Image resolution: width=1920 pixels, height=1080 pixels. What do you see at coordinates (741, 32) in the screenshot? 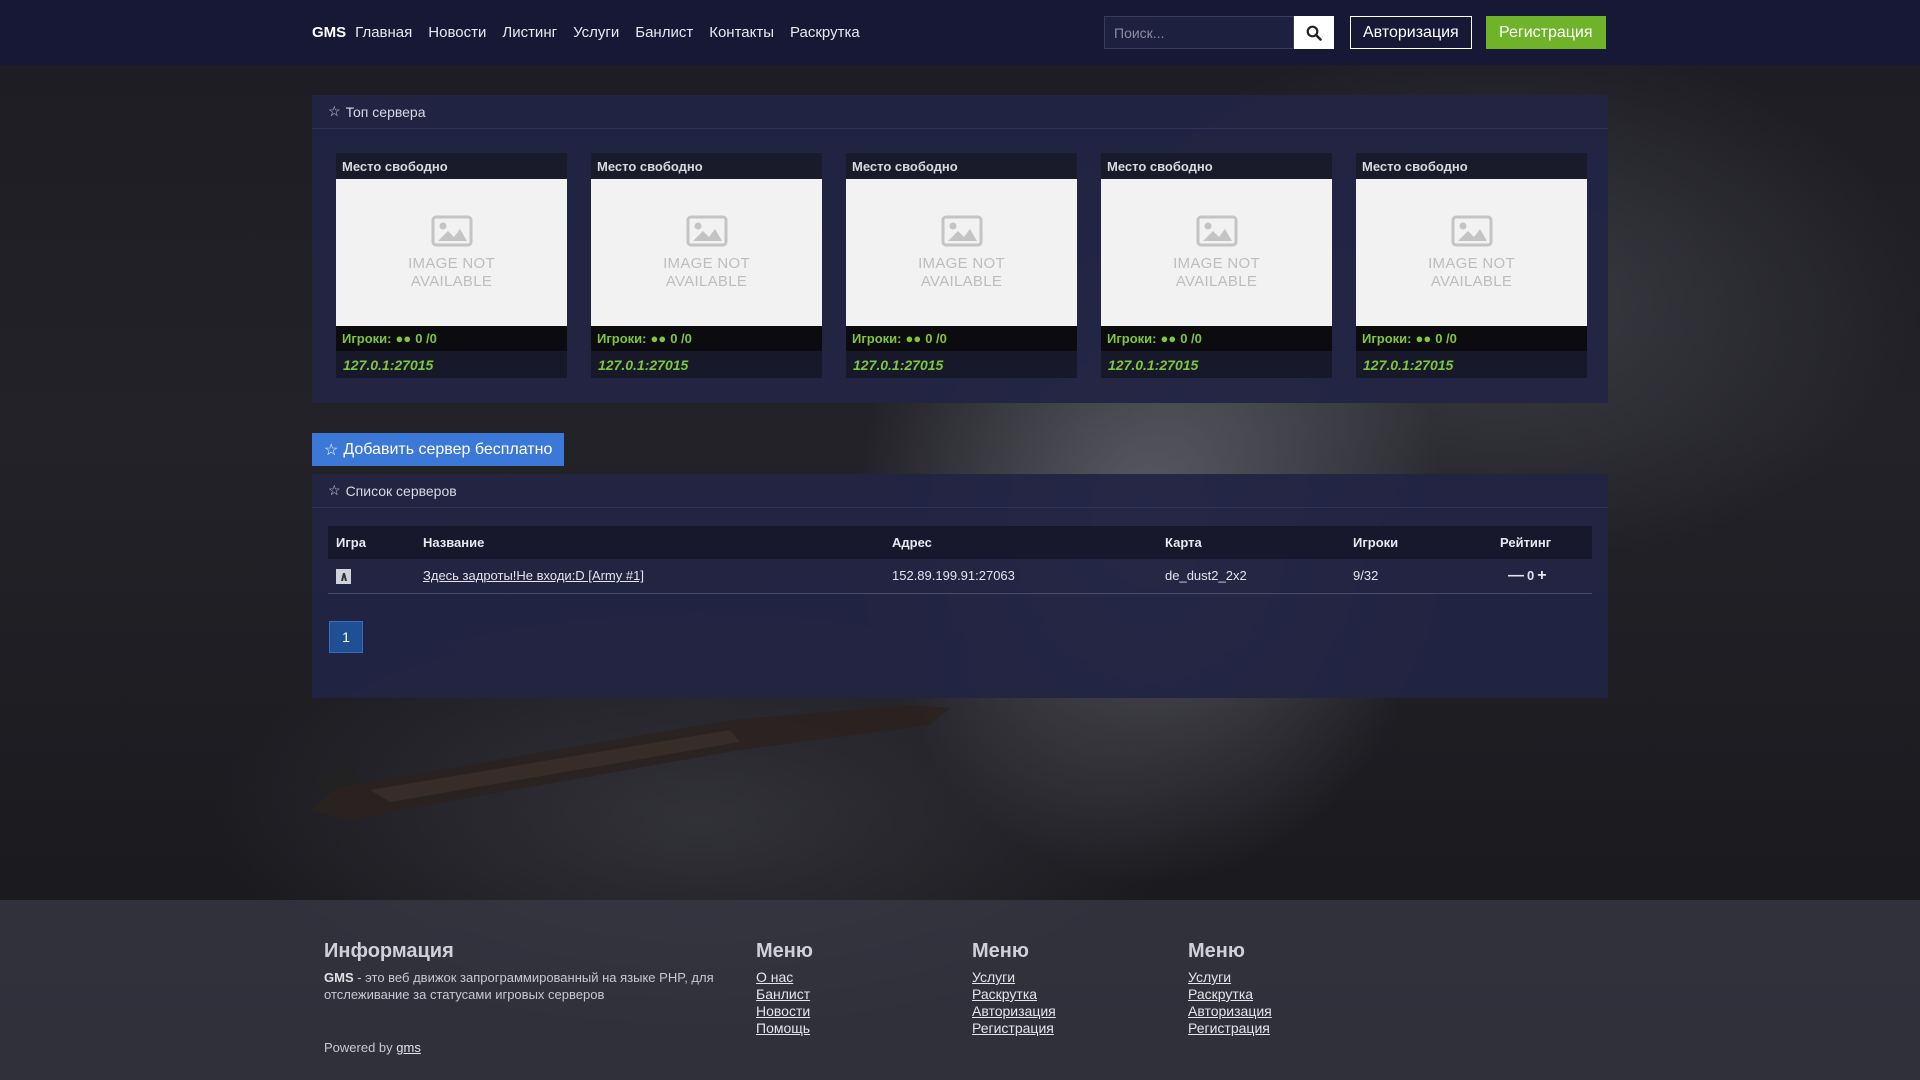
I see `nav-link-contacts: Контакты` at bounding box center [741, 32].